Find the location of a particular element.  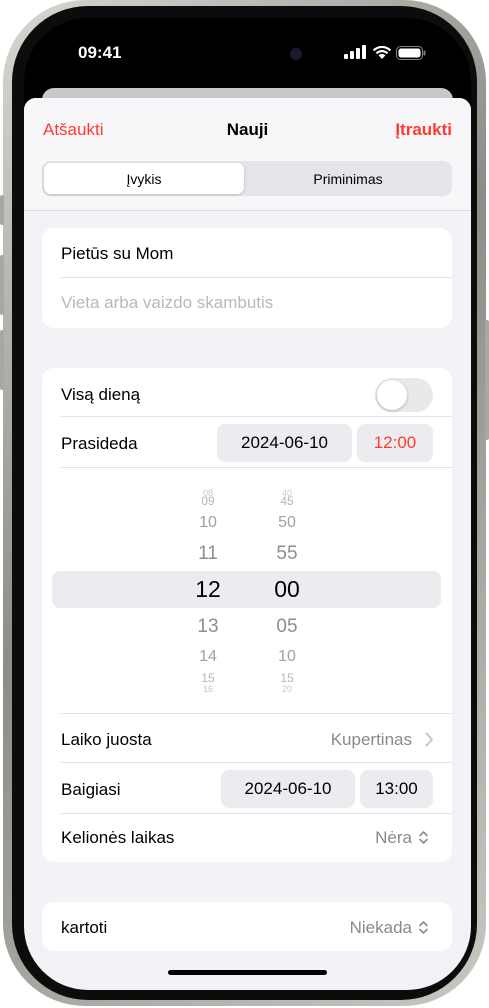

all-day-toggle is located at coordinates (404, 395).